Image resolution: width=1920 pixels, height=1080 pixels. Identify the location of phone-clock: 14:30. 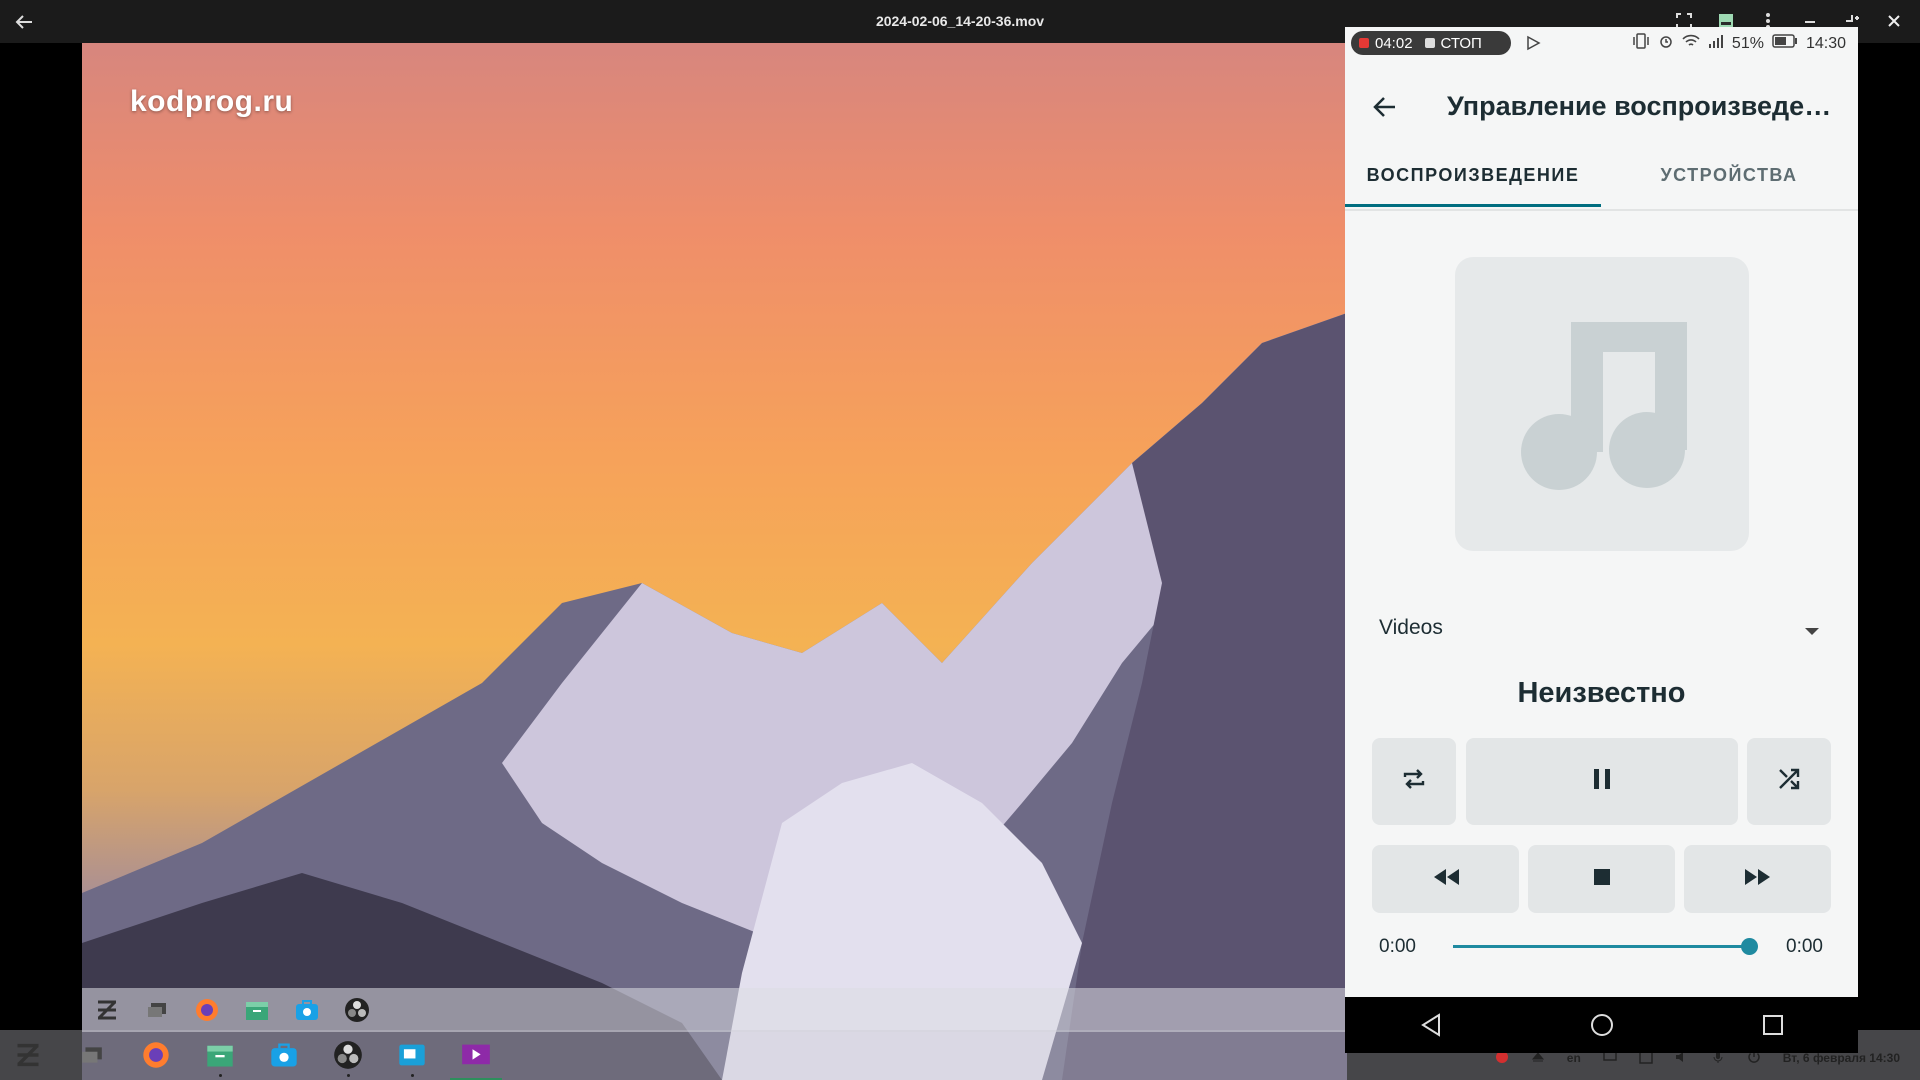
(1825, 43).